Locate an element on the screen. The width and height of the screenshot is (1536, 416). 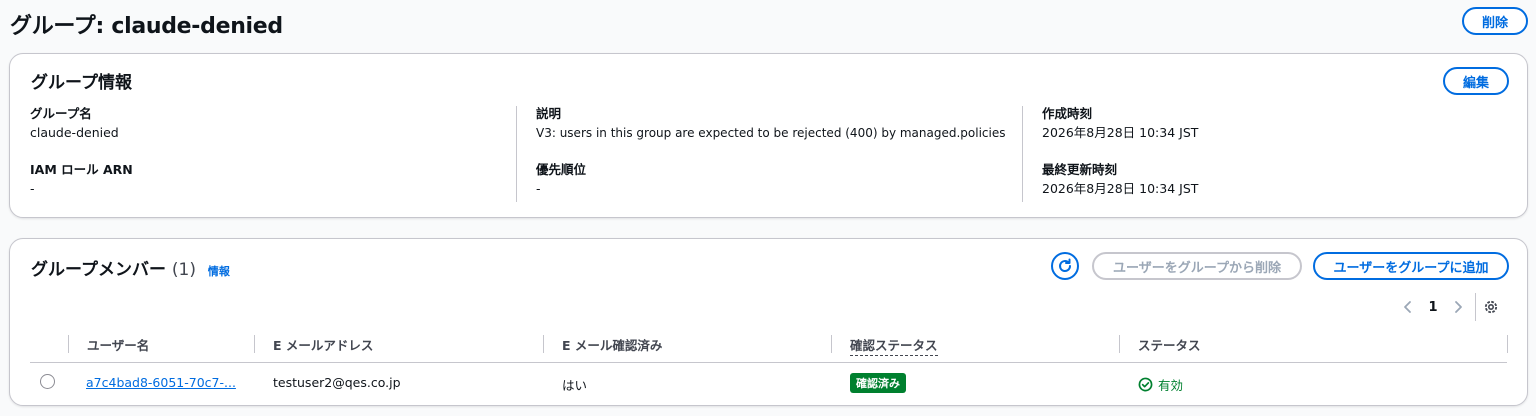
page-number: 1 is located at coordinates (1433, 307).